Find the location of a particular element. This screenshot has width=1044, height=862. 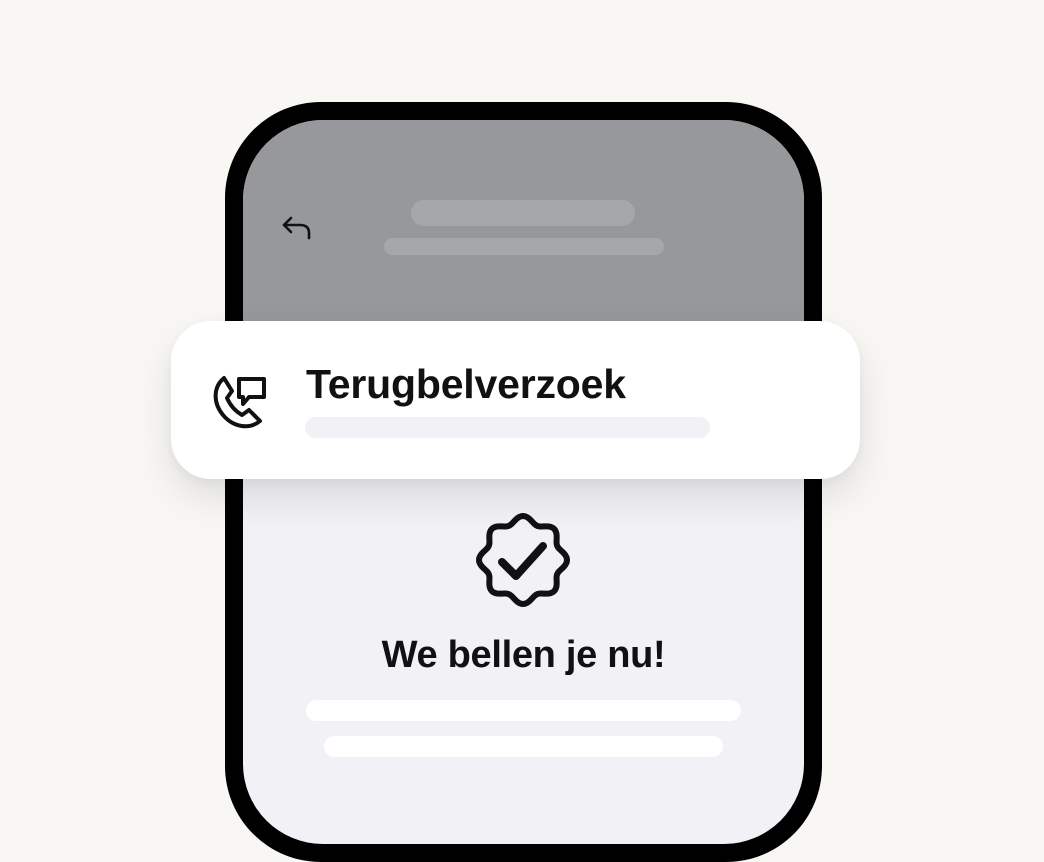

card-title: Terugbelverzoek is located at coordinates (466, 384).